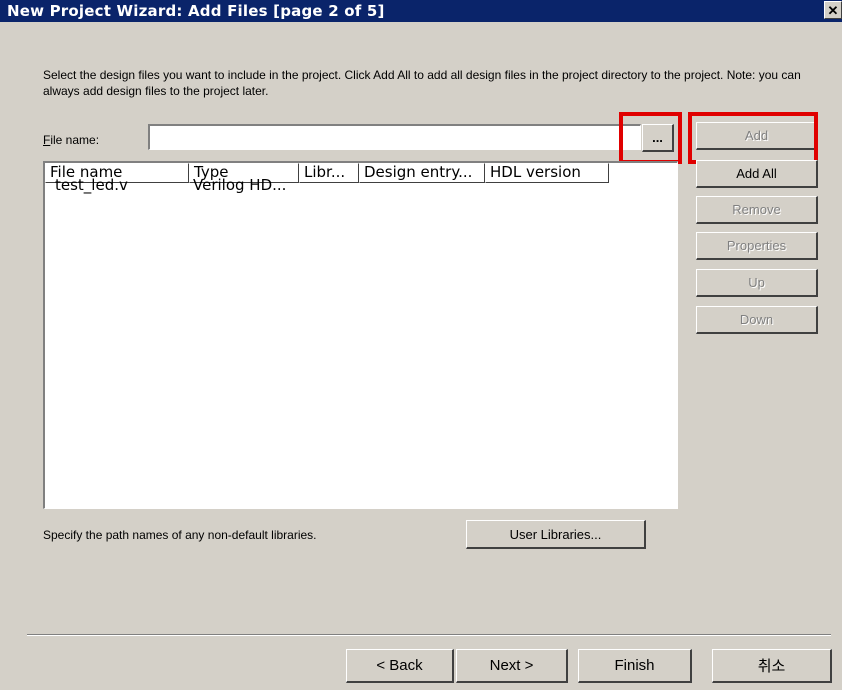 Image resolution: width=842 pixels, height=690 pixels. What do you see at coordinates (772, 666) in the screenshot?
I see `cancel-button: 취소` at bounding box center [772, 666].